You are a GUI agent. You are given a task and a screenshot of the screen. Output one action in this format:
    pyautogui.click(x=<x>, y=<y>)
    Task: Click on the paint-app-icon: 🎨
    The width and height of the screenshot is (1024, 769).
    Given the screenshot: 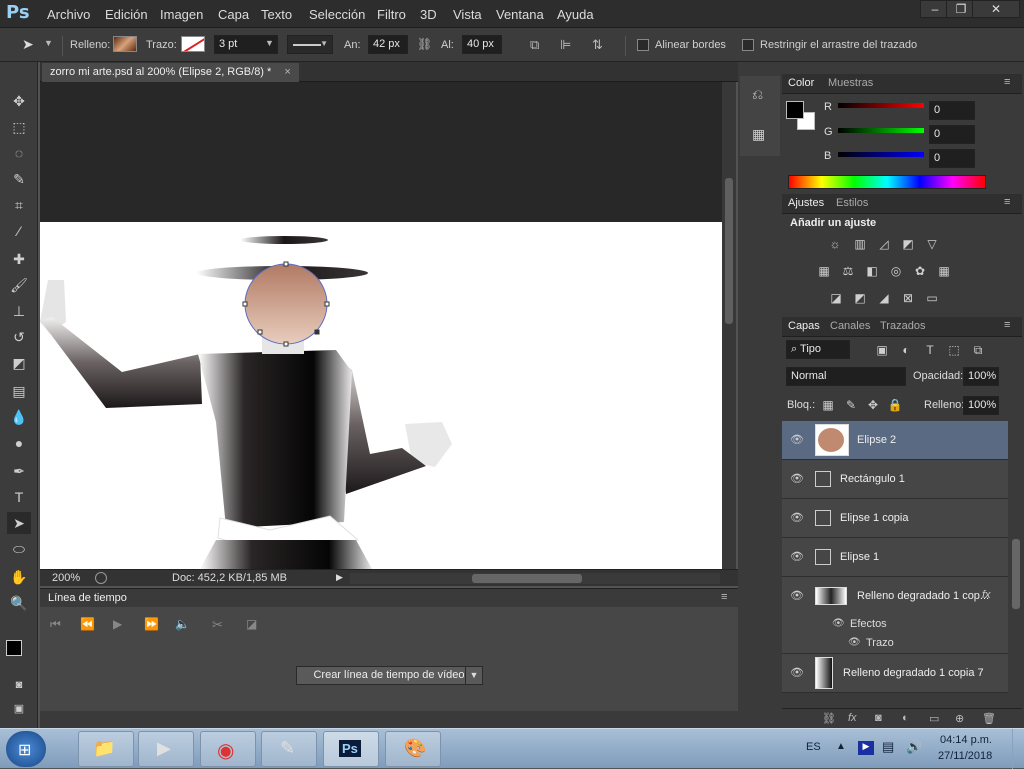 What is the action you would take?
    pyautogui.click(x=413, y=749)
    